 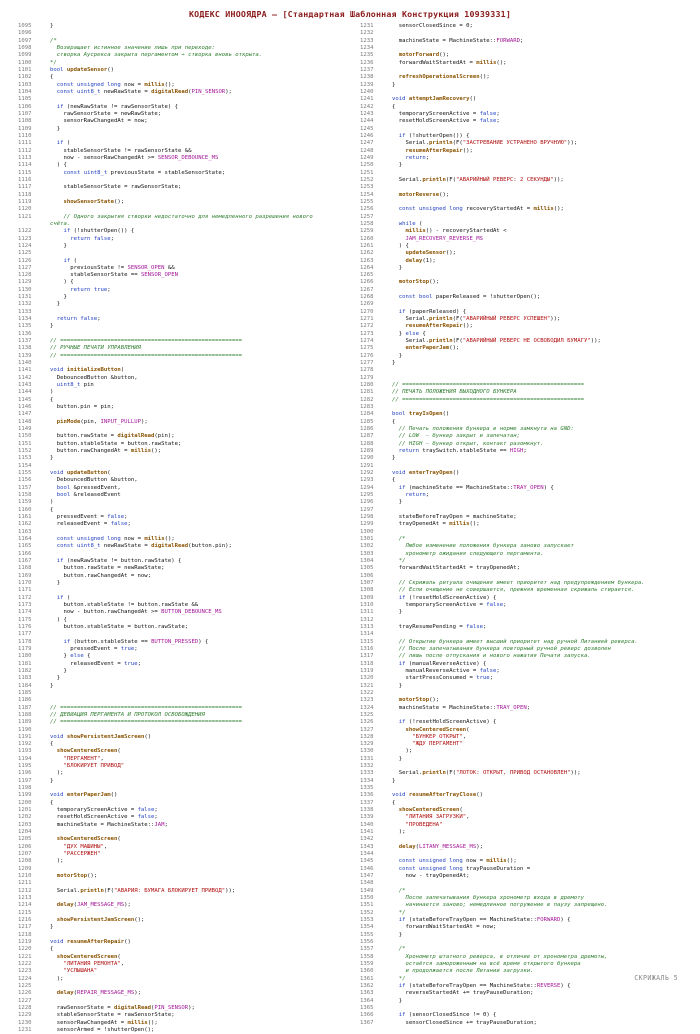 I want to click on line-number: 1348, so click(x=367, y=883).